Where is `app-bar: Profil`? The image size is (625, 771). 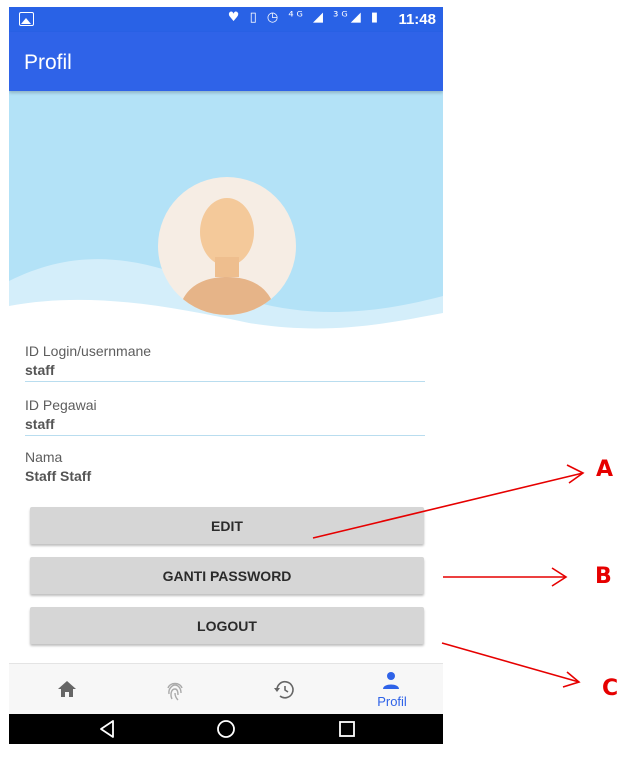
app-bar: Profil is located at coordinates (226, 61).